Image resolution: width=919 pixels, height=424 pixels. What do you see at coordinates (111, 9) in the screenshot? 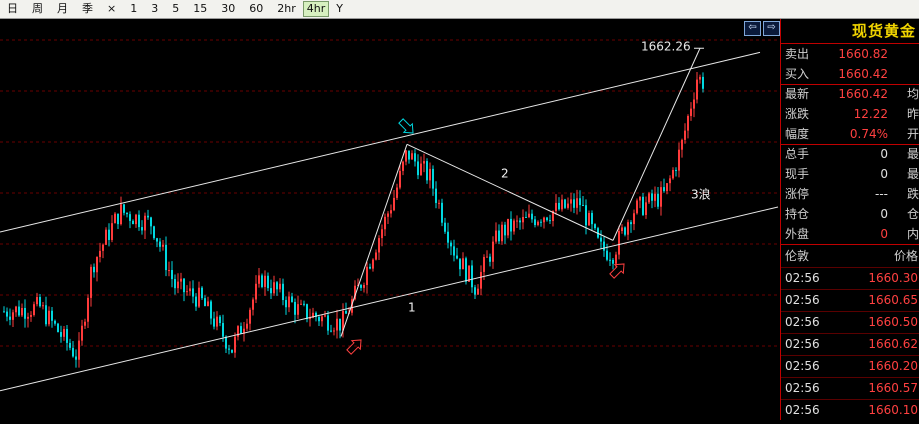
I see `period-button-4: ×` at bounding box center [111, 9].